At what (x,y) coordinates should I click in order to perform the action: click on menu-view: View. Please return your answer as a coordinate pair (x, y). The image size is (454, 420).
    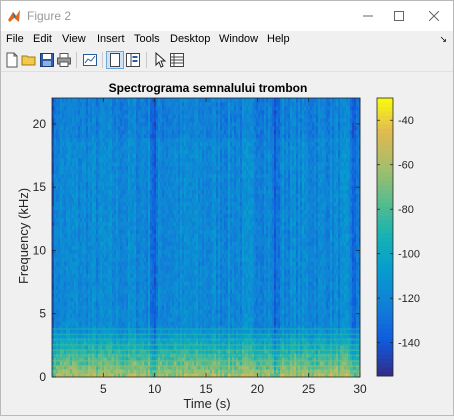
    Looking at the image, I should click on (74, 39).